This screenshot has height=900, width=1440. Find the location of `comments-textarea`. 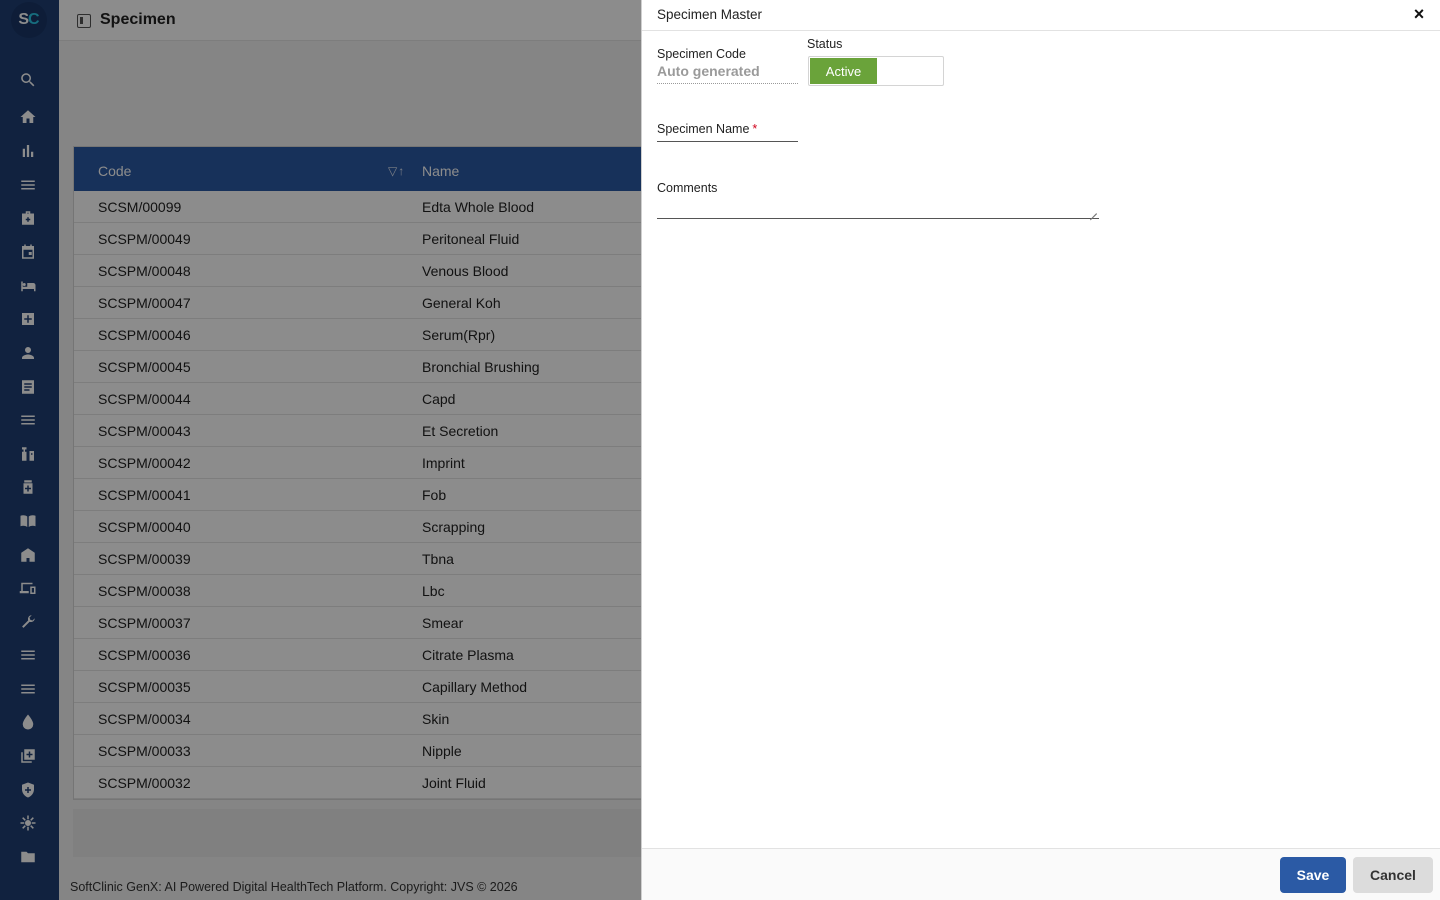

comments-textarea is located at coordinates (878, 209).